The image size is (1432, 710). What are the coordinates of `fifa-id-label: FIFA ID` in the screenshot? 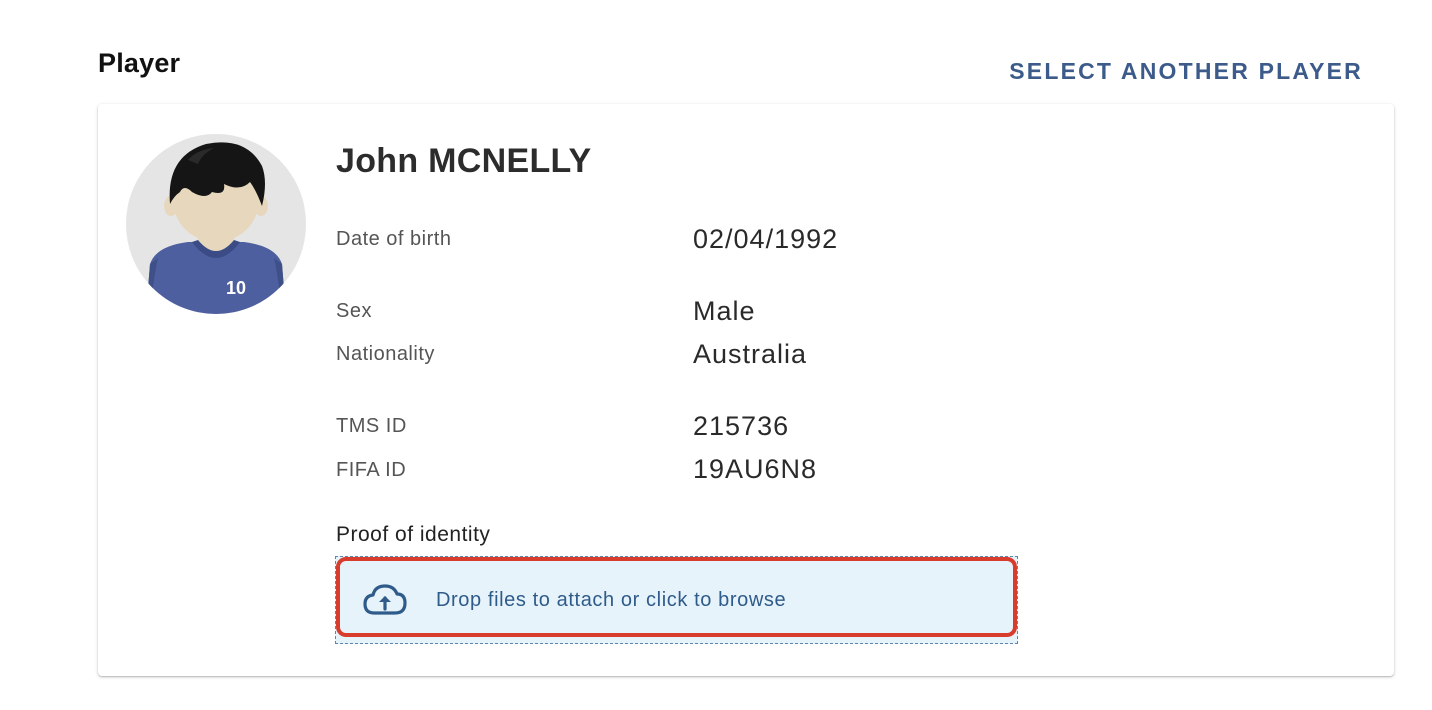 It's located at (371, 470).